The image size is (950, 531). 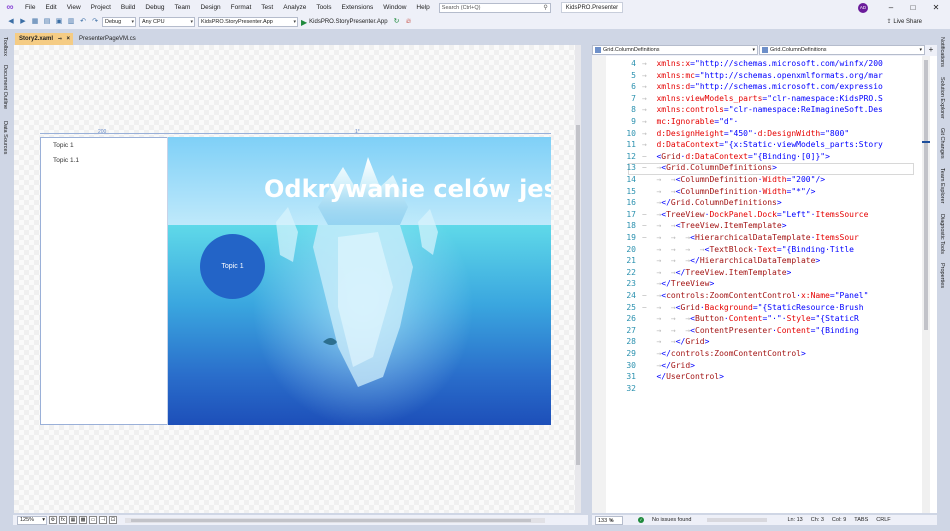 What do you see at coordinates (5, 46) in the screenshot?
I see `toolbox-tab: Toolbox` at bounding box center [5, 46].